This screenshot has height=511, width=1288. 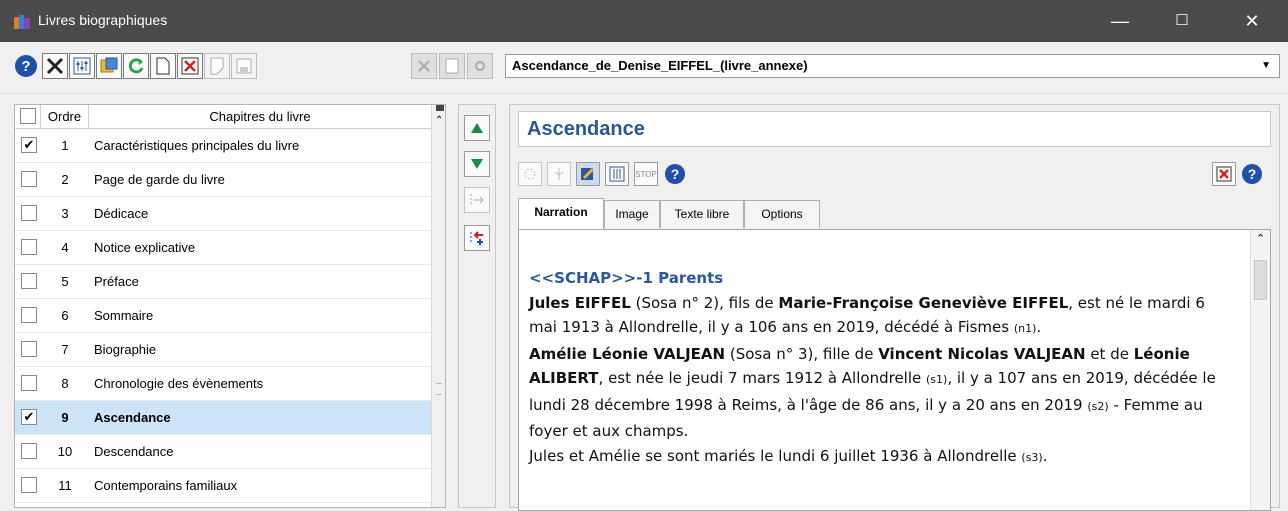 What do you see at coordinates (1045, 455) in the screenshot?
I see `text-run: .` at bounding box center [1045, 455].